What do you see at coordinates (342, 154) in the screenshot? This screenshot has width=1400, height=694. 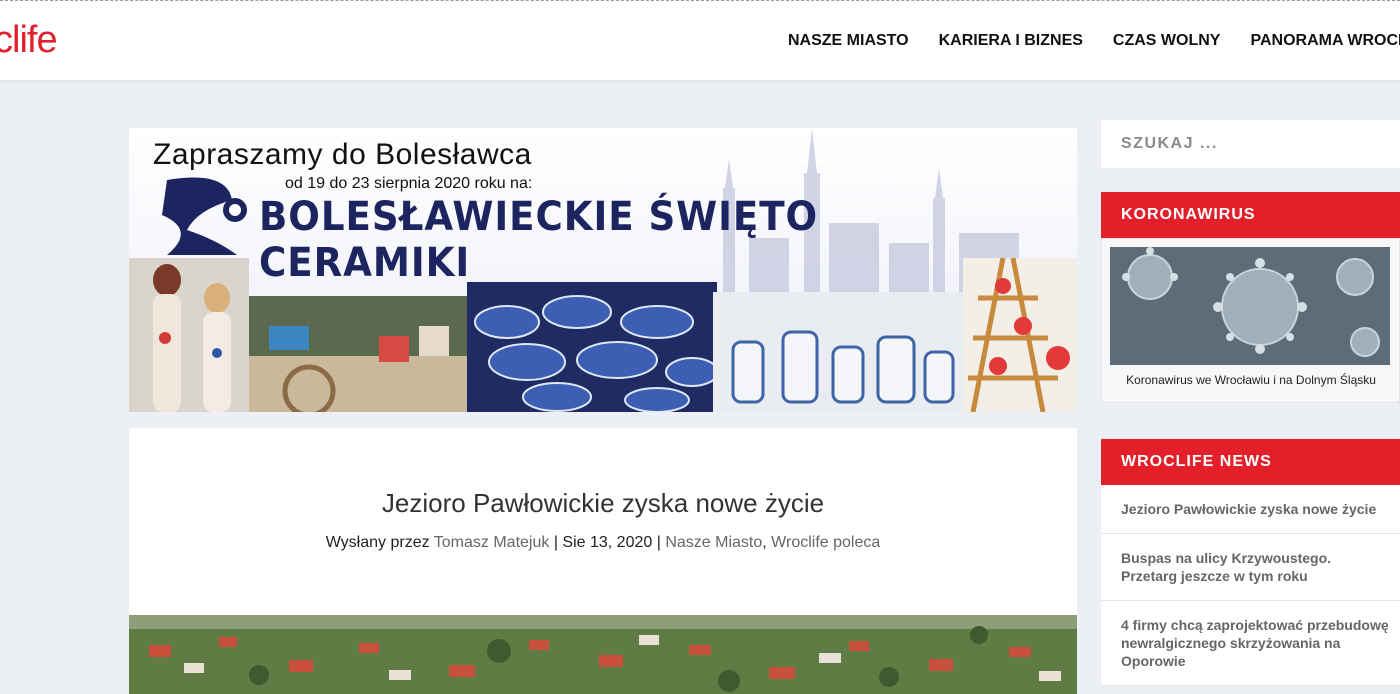 I see `banner-headline: Zapraszamy do Bolesławca` at bounding box center [342, 154].